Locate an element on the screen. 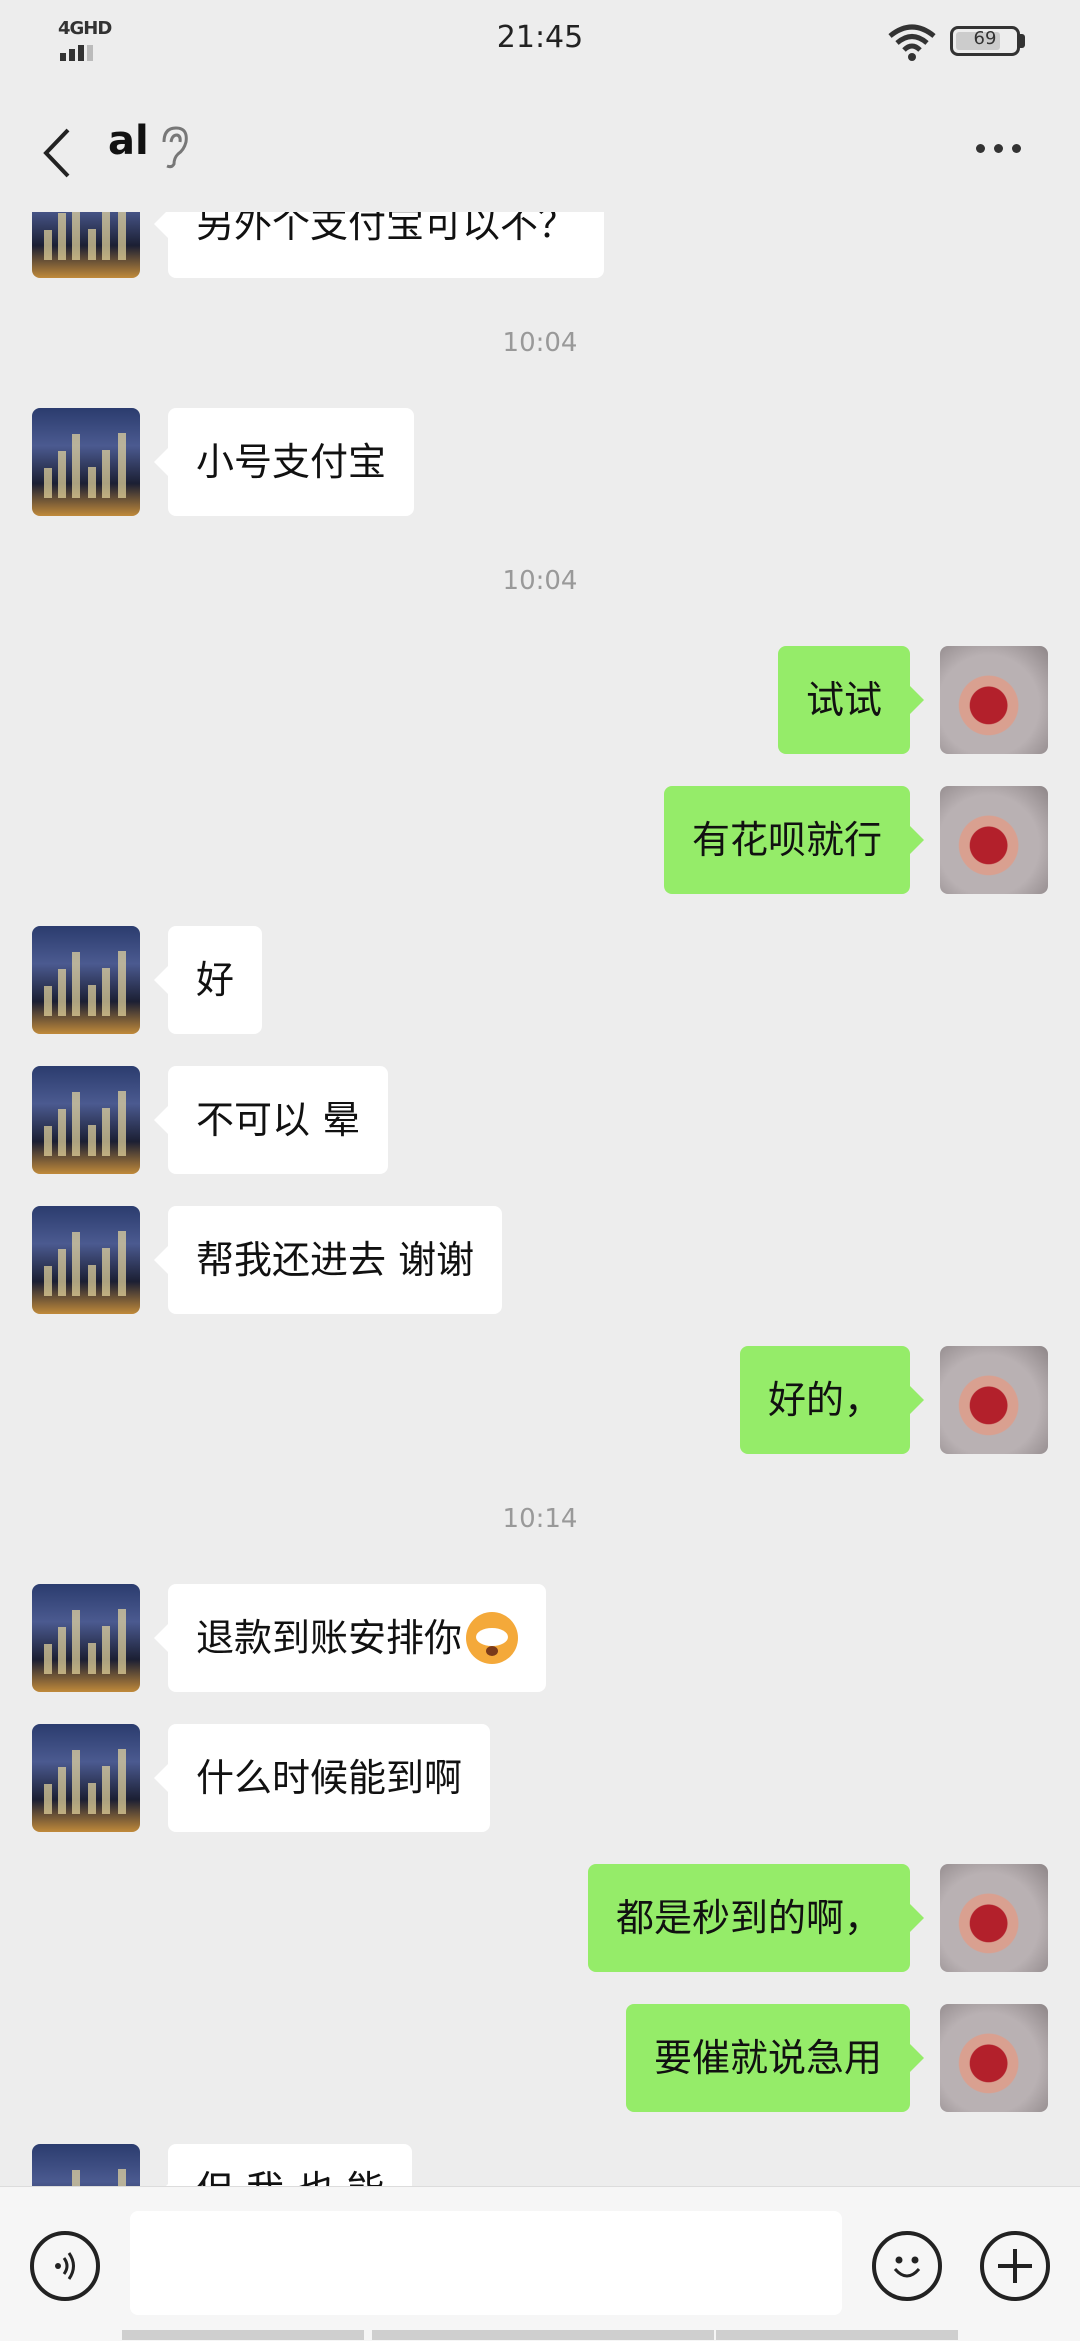  outgoing-message: 有花呗就行 is located at coordinates (794, 840).